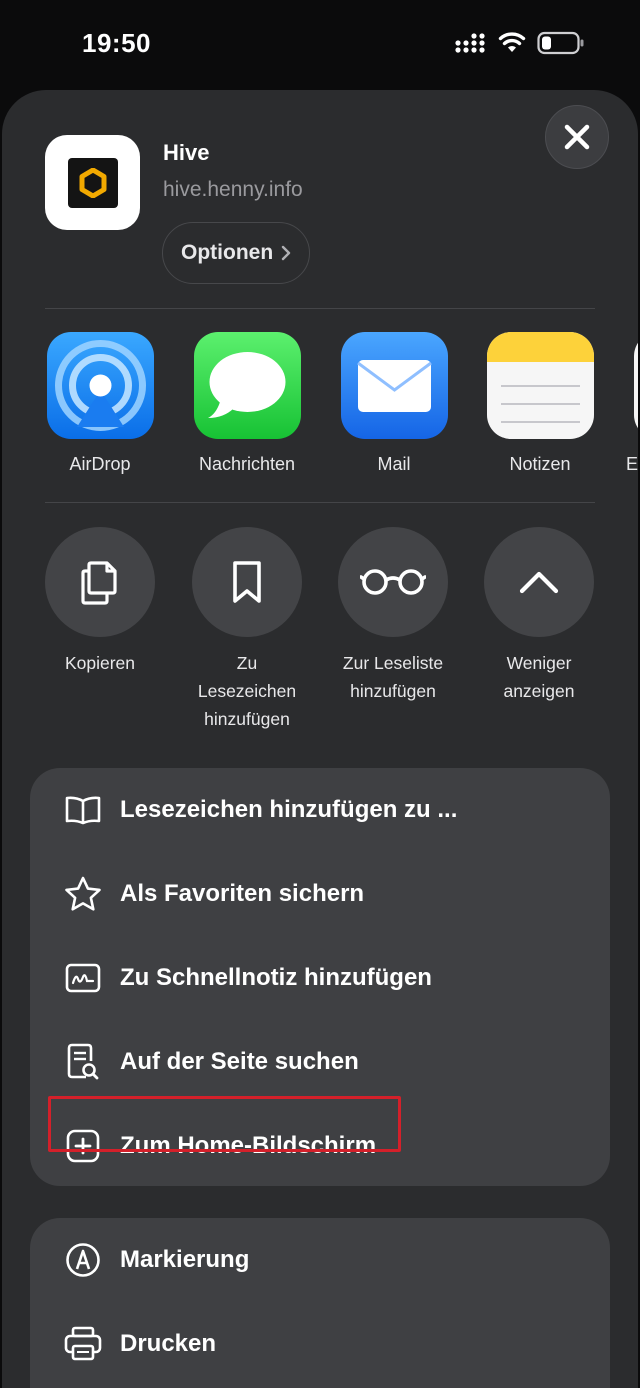 Image resolution: width=640 pixels, height=1388 pixels. Describe the element at coordinates (186, 152) in the screenshot. I see `page-title: Hive` at that location.